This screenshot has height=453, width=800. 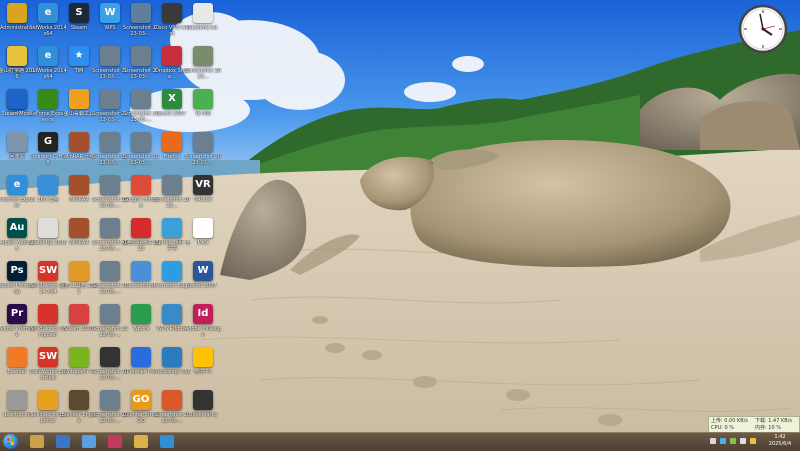 What do you see at coordinates (753, 441) in the screenshot?
I see `tray-flag-icon` at bounding box center [753, 441].